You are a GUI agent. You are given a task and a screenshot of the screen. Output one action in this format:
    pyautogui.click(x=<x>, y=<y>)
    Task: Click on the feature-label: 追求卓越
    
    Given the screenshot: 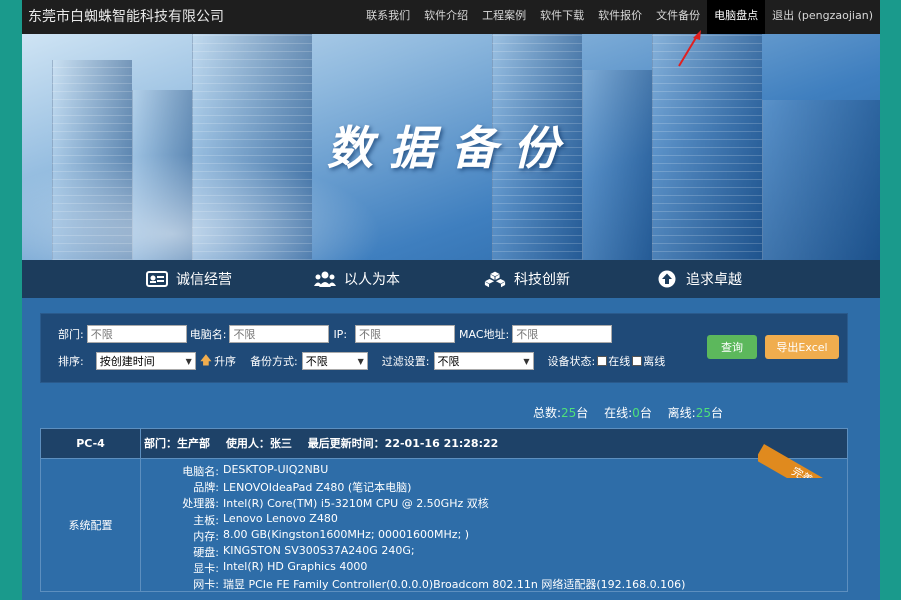 What is the action you would take?
    pyautogui.click(x=714, y=280)
    